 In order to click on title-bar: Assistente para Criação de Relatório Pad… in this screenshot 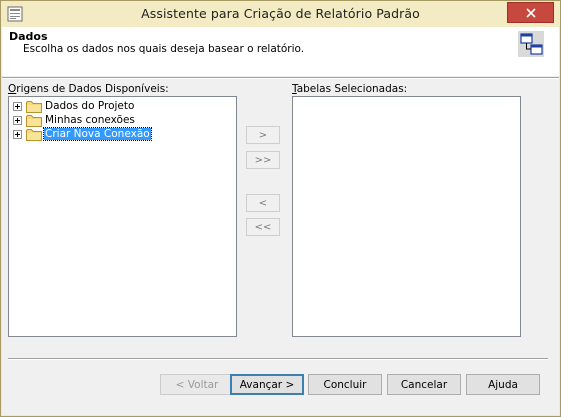, I will do `click(280, 14)`.